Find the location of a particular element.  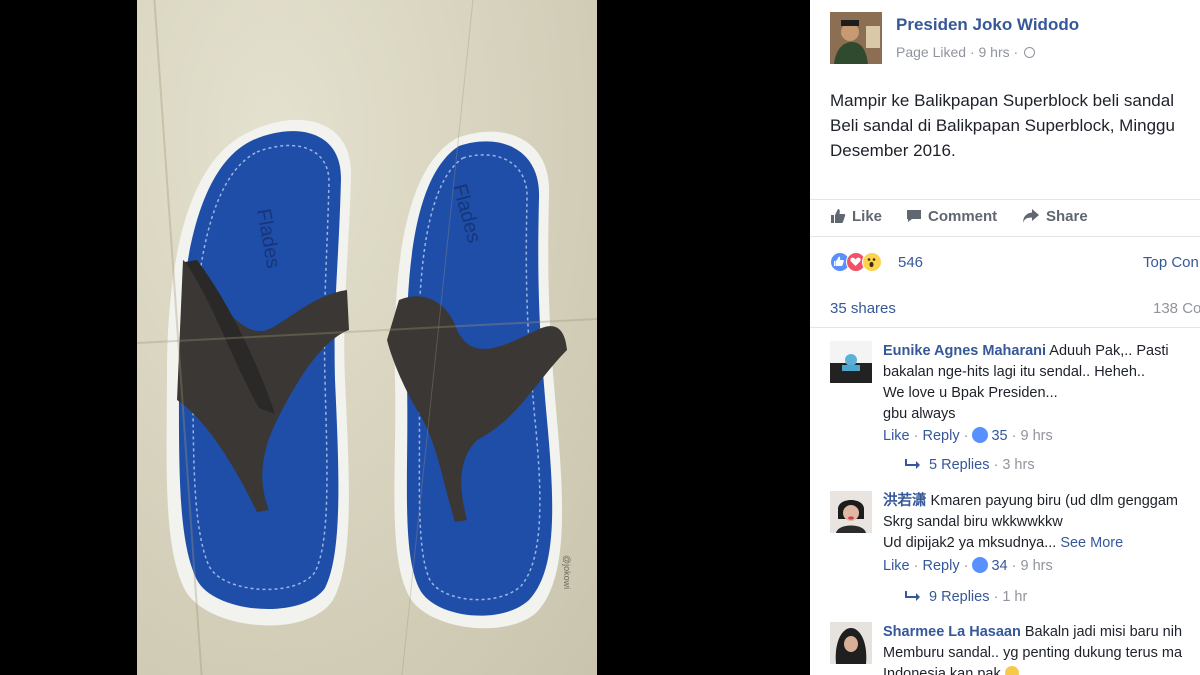

replies-time: 1 hr is located at coordinates (1015, 597).